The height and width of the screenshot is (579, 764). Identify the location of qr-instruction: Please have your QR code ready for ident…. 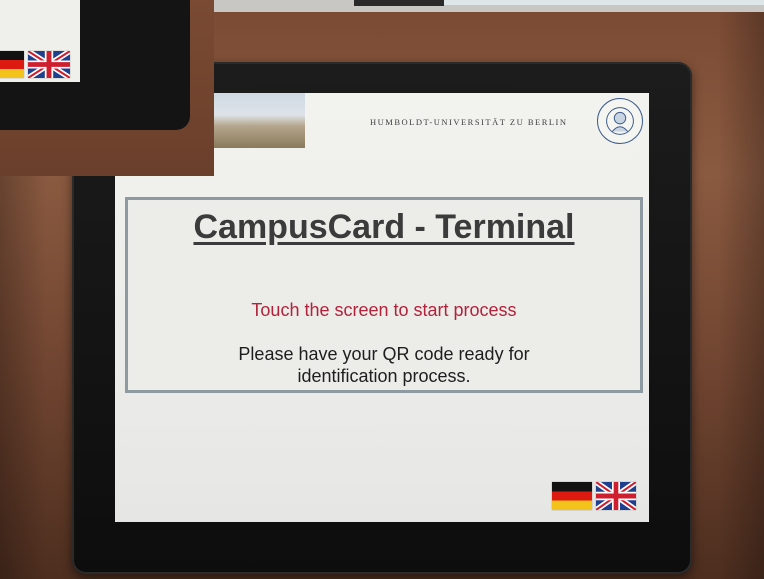
(384, 365).